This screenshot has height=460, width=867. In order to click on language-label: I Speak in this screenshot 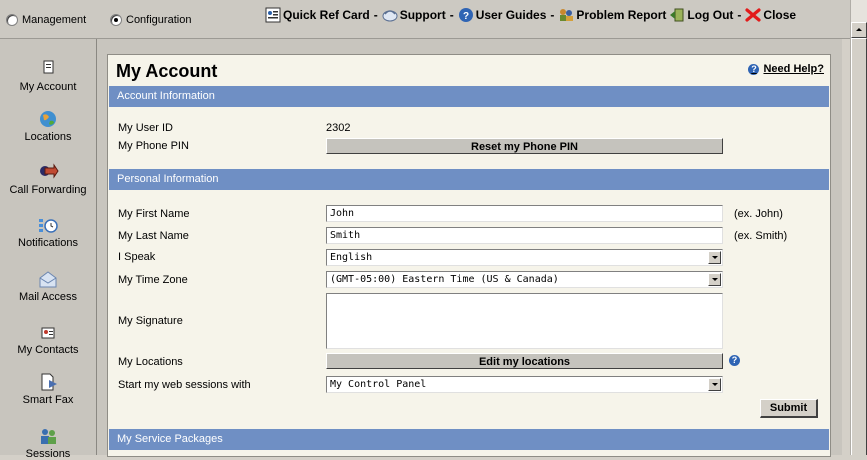, I will do `click(137, 257)`.